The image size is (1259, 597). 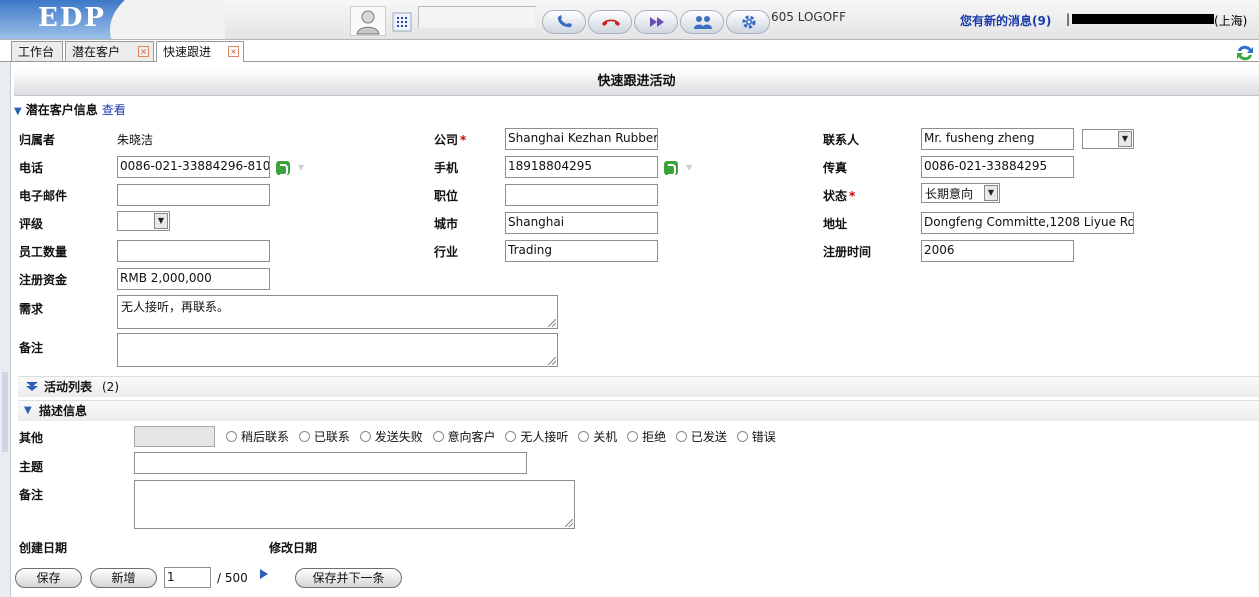 What do you see at coordinates (143, 221) in the screenshot?
I see `rating-select: ▼` at bounding box center [143, 221].